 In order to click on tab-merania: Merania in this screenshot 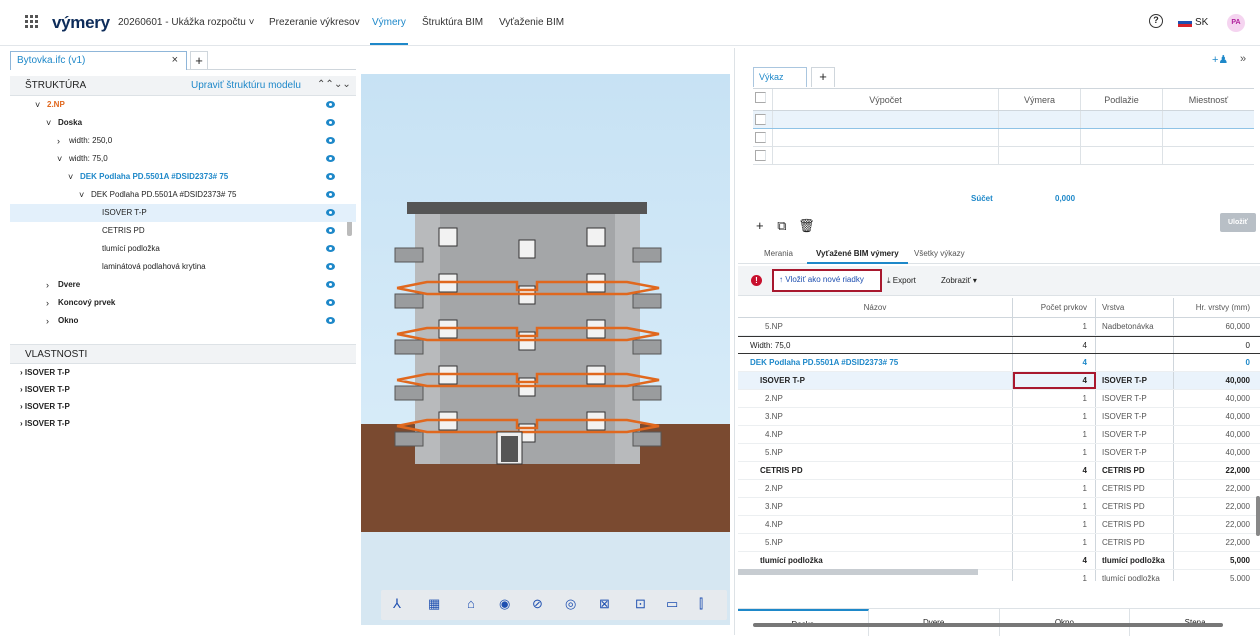, I will do `click(778, 253)`.